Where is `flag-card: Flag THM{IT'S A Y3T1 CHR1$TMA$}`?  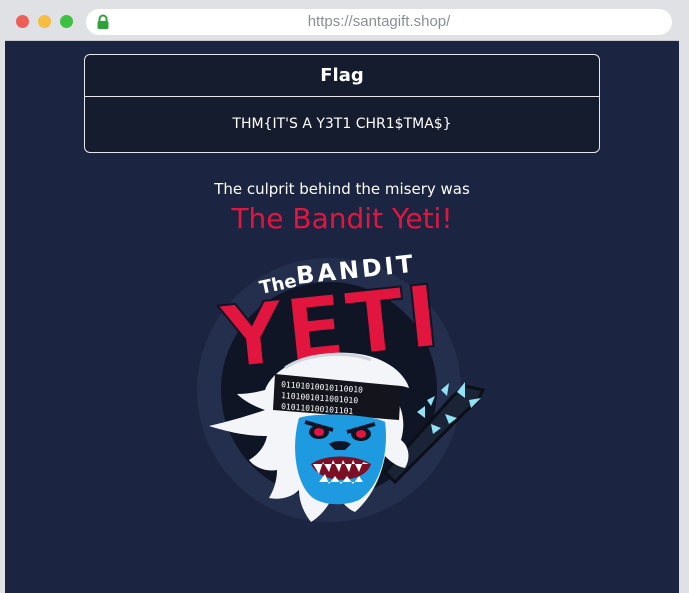 flag-card: Flag THM{IT'S A Y3T1 CHR1$TMA$} is located at coordinates (342, 103).